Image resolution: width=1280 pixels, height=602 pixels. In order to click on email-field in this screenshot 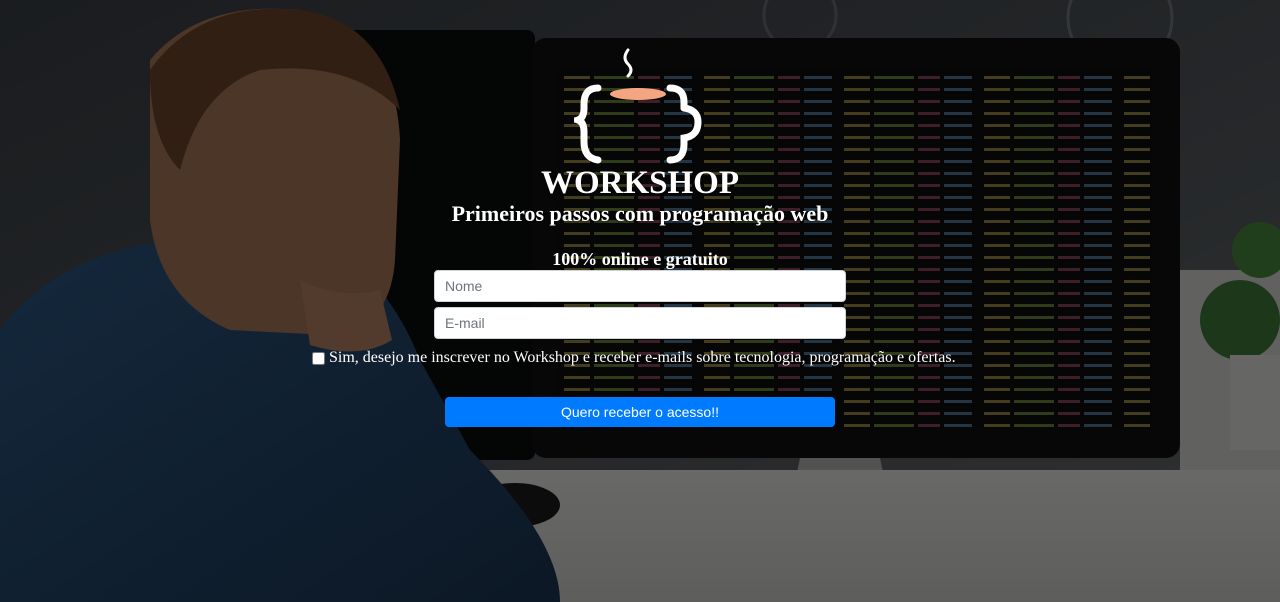, I will do `click(640, 323)`.